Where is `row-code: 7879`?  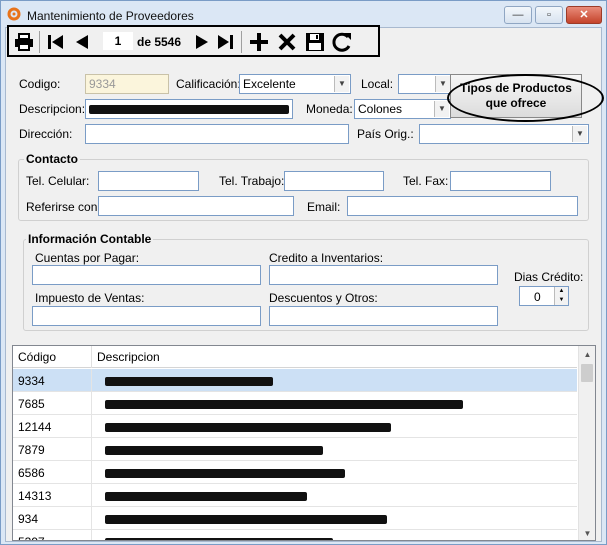 row-code: 7879 is located at coordinates (31, 450).